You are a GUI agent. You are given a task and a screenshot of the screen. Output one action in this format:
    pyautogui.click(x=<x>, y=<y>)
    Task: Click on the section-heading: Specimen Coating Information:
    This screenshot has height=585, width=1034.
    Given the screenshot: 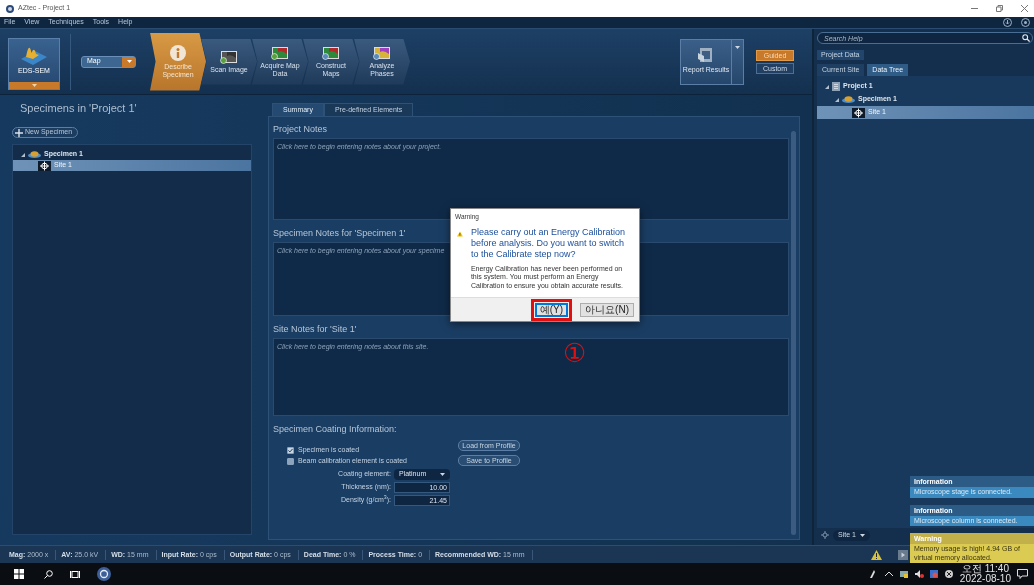 What is the action you would take?
    pyautogui.click(x=335, y=429)
    